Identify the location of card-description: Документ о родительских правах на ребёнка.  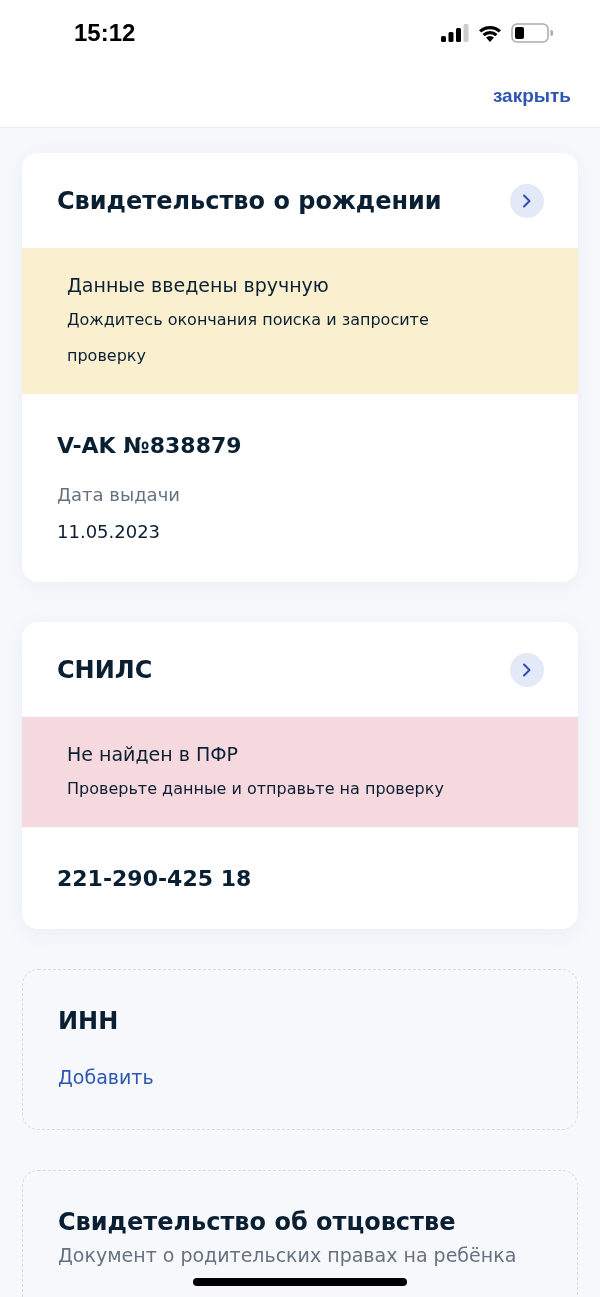
(288, 1255).